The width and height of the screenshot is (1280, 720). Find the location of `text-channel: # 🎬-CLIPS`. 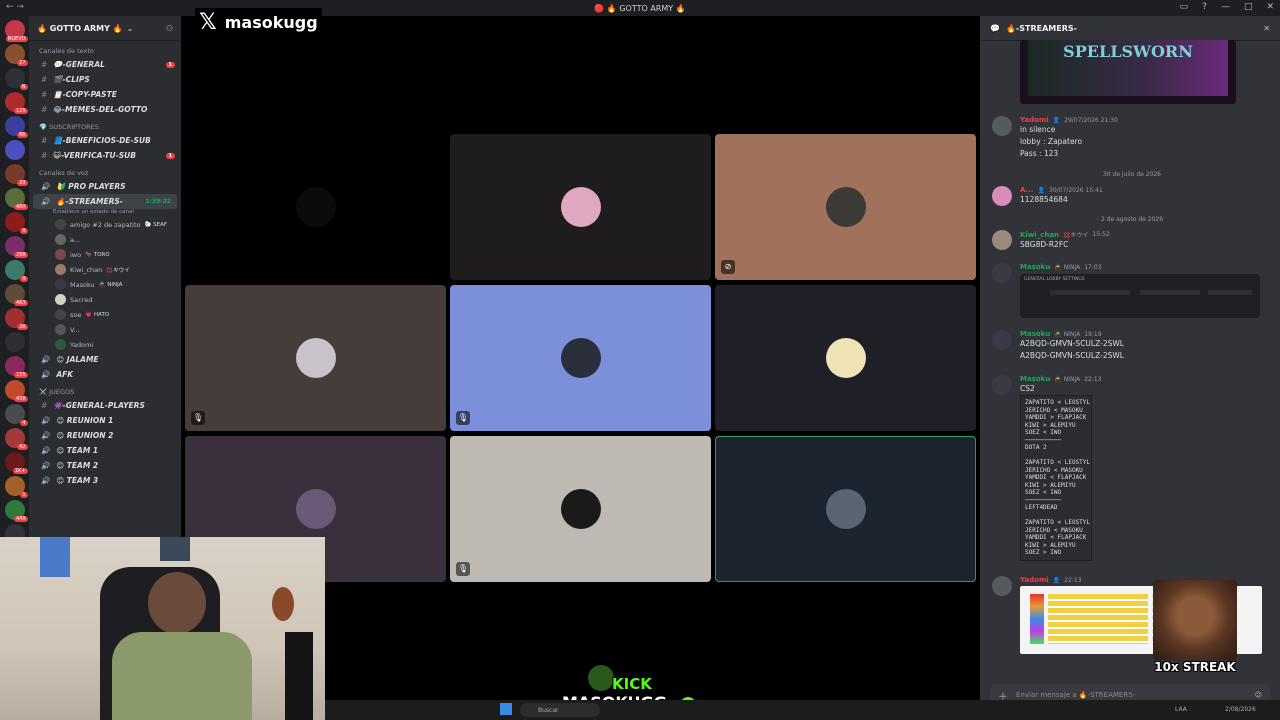

text-channel: # 🎬-CLIPS is located at coordinates (105, 79).